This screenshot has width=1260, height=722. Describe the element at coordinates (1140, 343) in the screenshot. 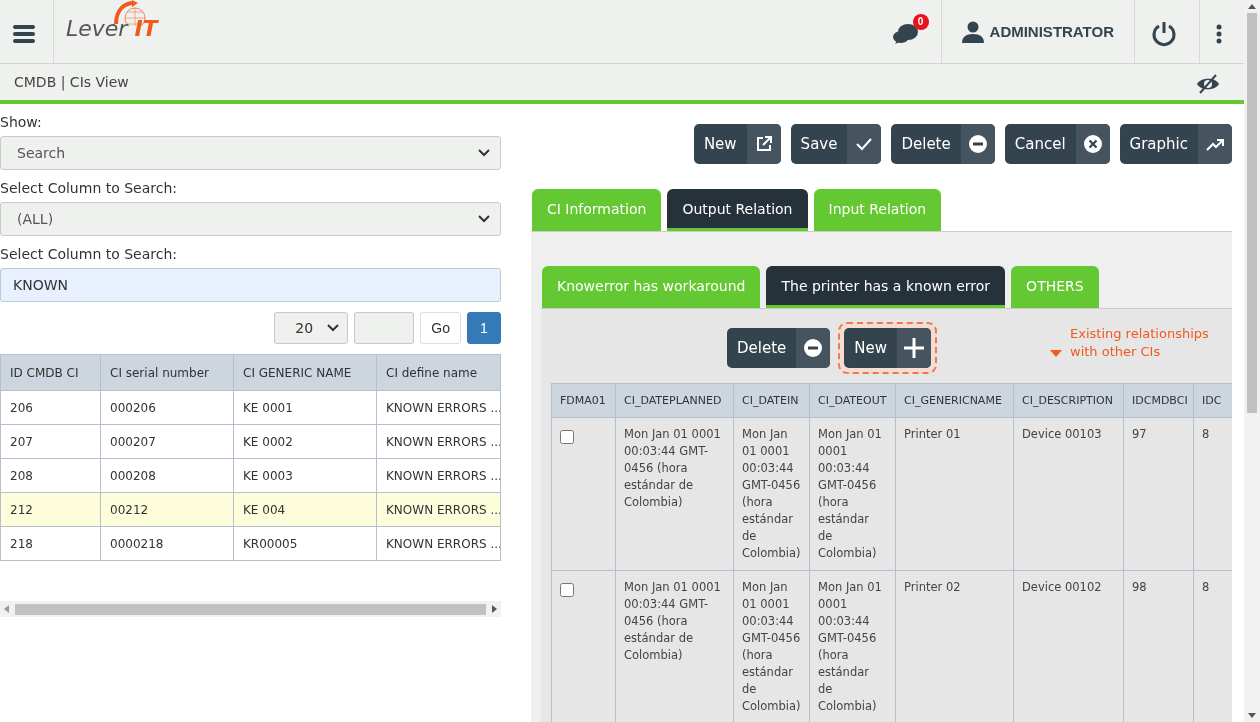

I see `annotation-text: Existing relationships with other CIs` at that location.